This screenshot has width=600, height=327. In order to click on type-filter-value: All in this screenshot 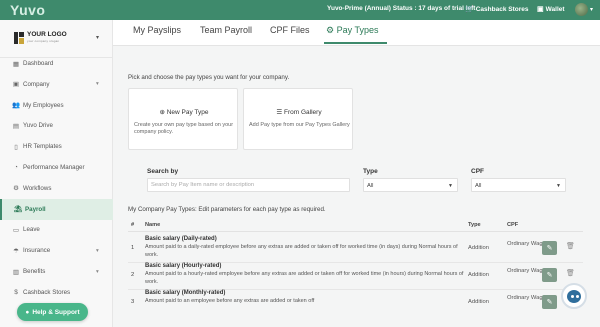, I will do `click(370, 186)`.